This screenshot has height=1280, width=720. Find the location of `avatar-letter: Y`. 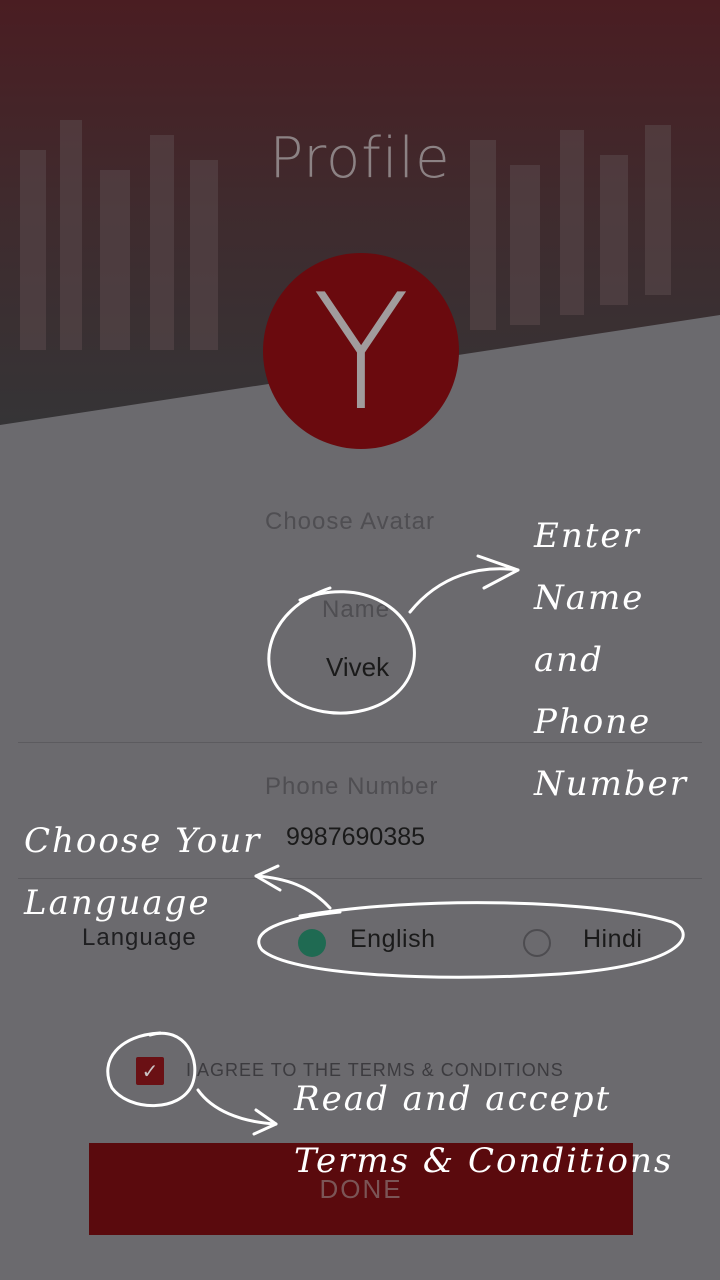

avatar-letter: Y is located at coordinates (361, 352).